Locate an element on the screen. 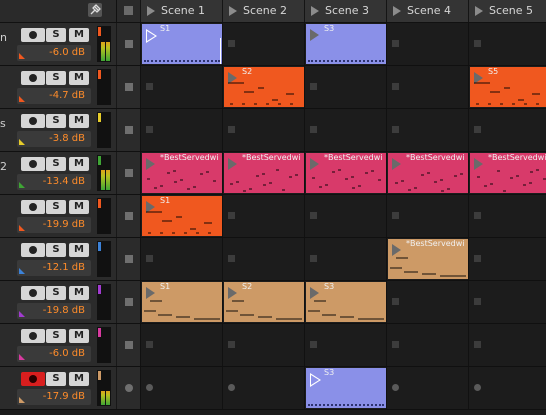 This screenshot has height=415, width=546. track-name: 2 is located at coordinates (3, 166).